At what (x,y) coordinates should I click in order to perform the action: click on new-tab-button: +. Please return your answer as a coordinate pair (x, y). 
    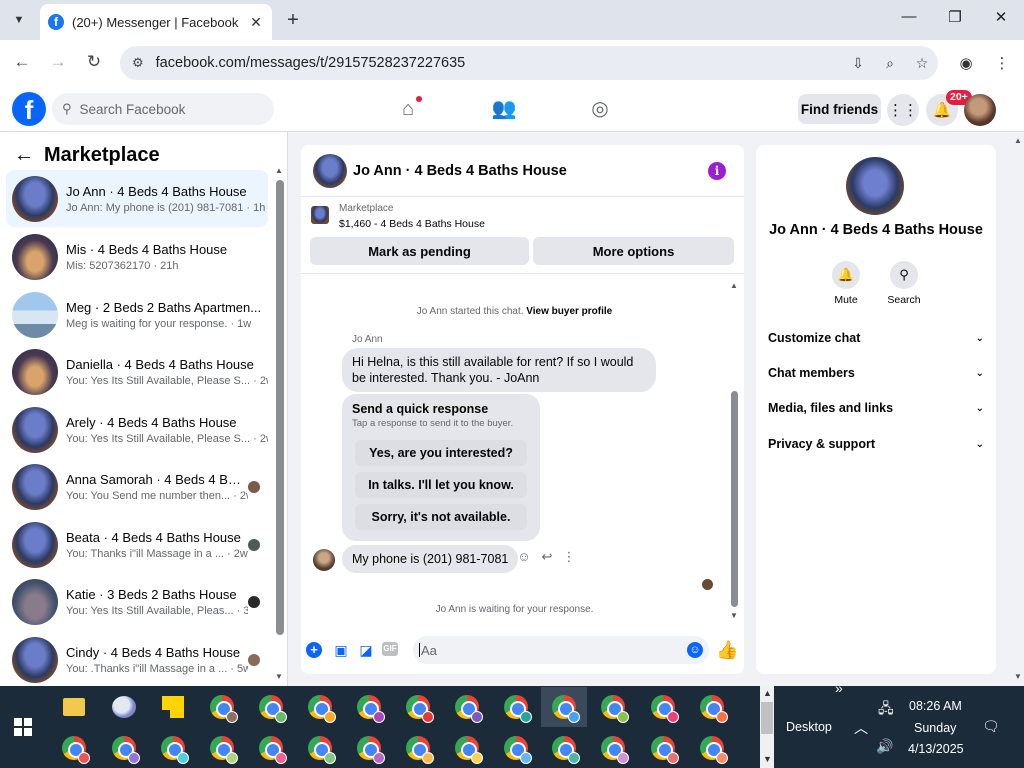
    Looking at the image, I should click on (293, 20).